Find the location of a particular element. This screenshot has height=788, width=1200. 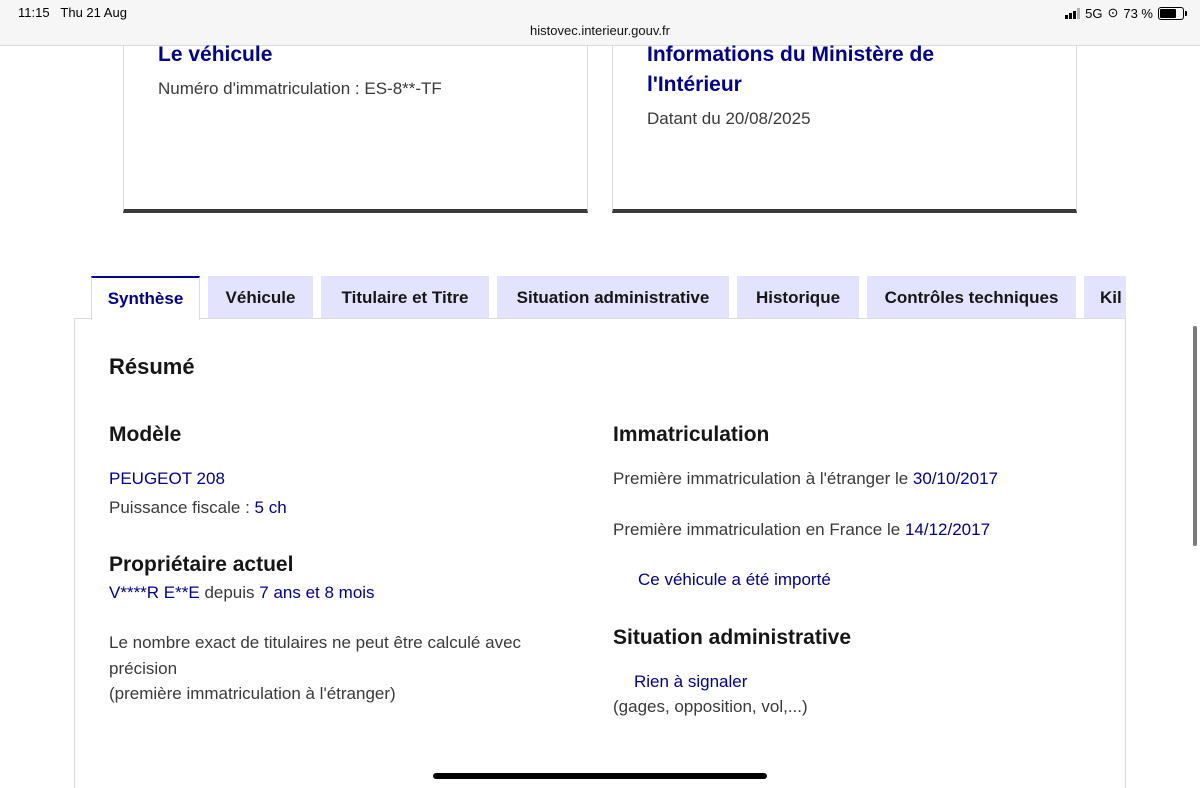

admin-heading: Situation administrative is located at coordinates (732, 637).